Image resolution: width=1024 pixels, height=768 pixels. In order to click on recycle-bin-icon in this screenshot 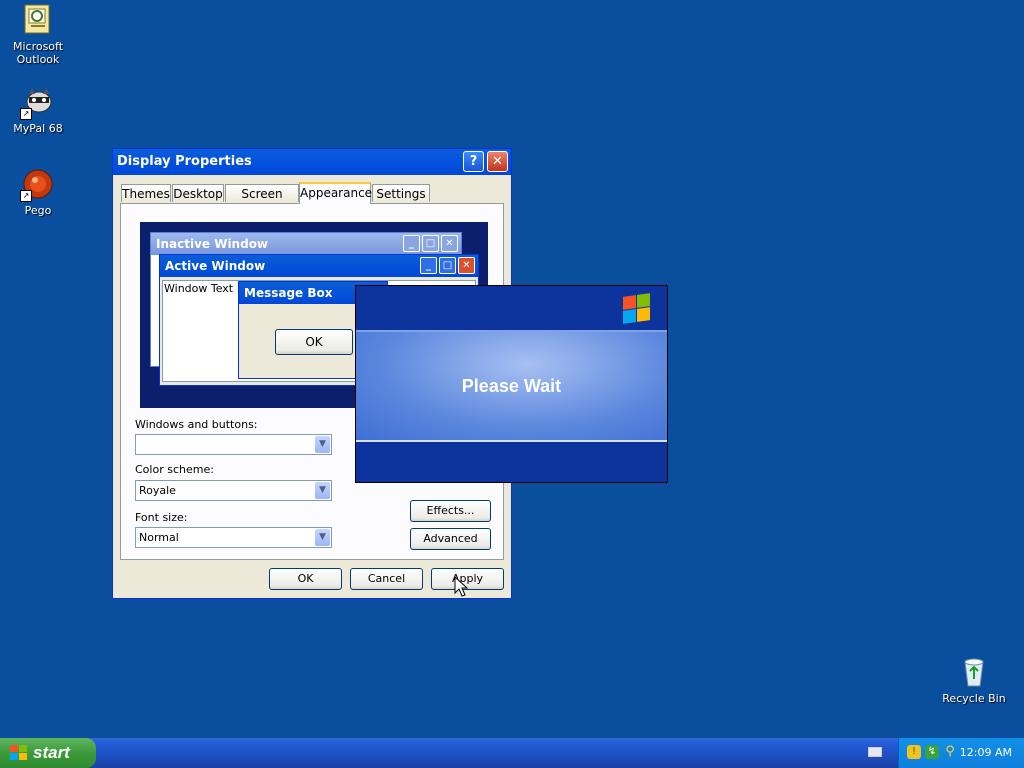, I will do `click(974, 672)`.